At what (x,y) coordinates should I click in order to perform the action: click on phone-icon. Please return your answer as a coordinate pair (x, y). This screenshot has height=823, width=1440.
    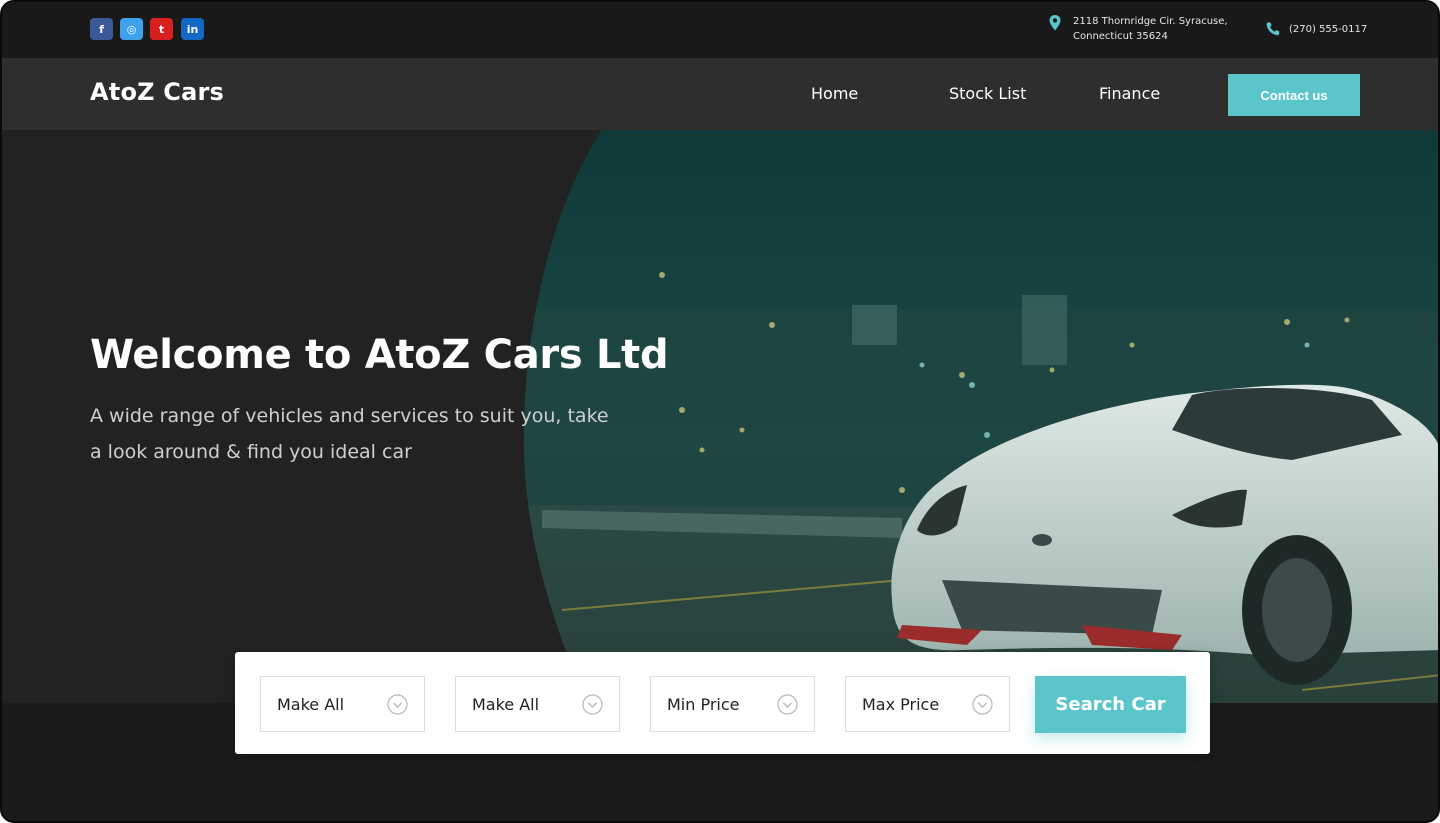
    Looking at the image, I should click on (1273, 29).